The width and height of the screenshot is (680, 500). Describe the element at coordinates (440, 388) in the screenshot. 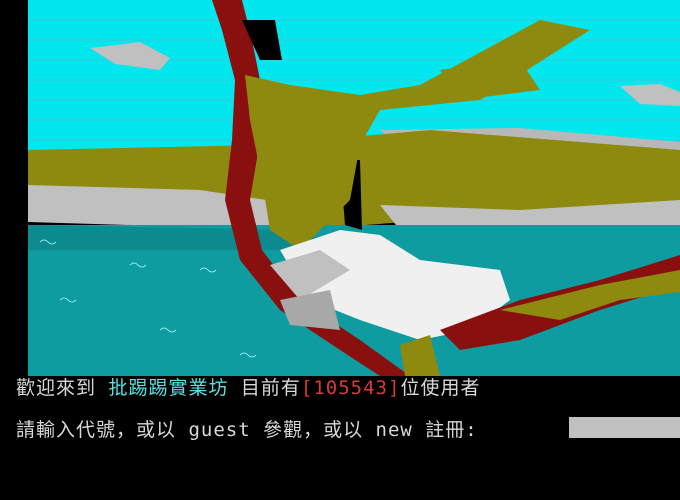

I see `welcome-suffix: 位使用者` at that location.